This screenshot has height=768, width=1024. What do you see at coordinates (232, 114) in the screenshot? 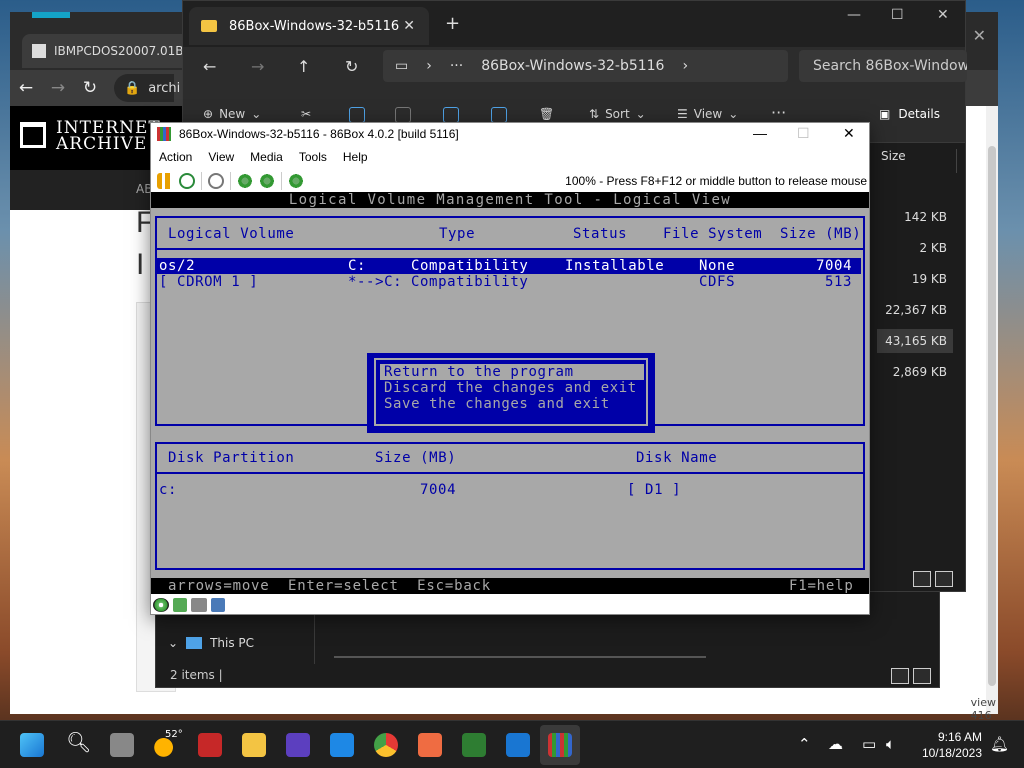
I see `new-button: ⊕ New ⌄` at bounding box center [232, 114].